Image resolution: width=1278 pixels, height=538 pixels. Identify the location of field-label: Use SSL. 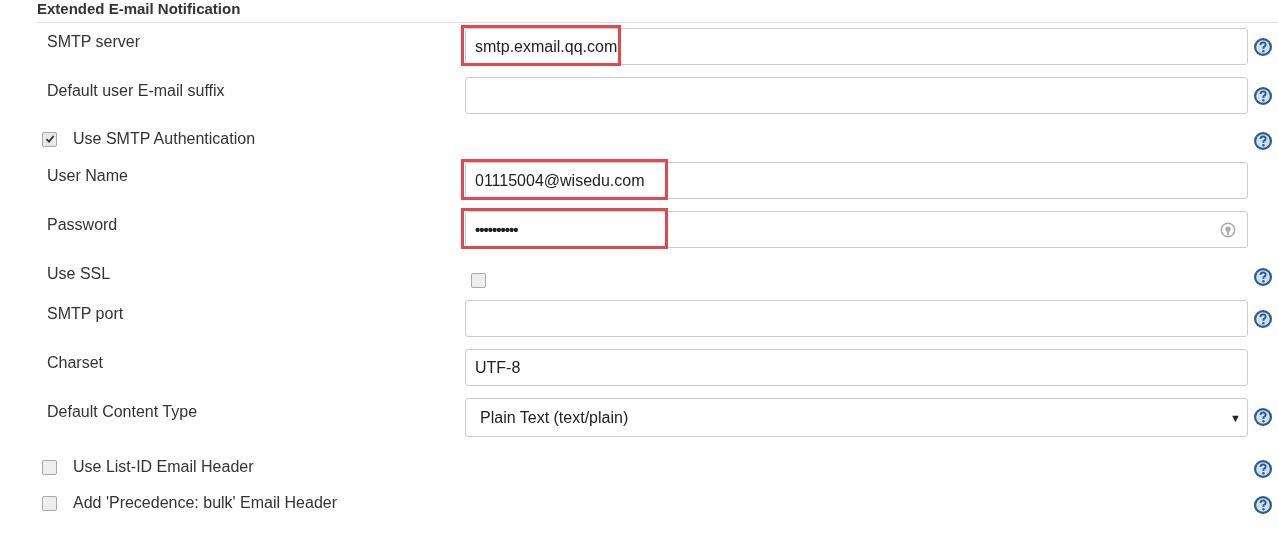
(79, 273).